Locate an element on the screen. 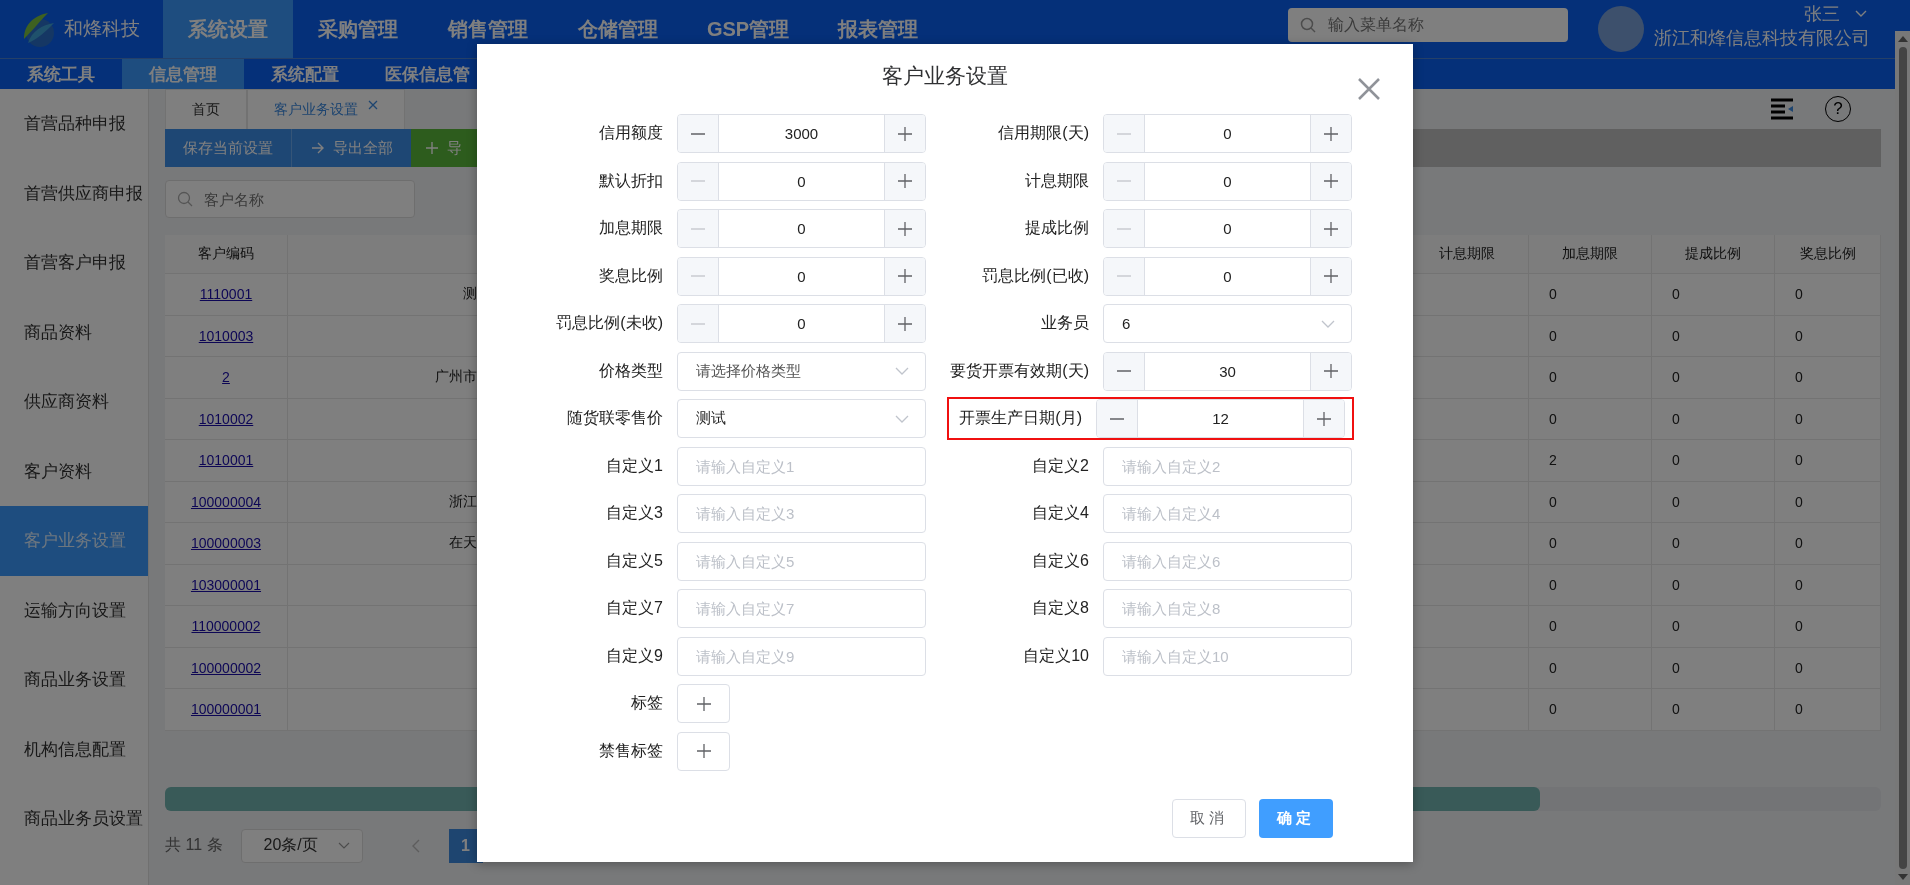 The width and height of the screenshot is (1910, 885). toolbar-button: 保存当前设置 is located at coordinates (228, 148).